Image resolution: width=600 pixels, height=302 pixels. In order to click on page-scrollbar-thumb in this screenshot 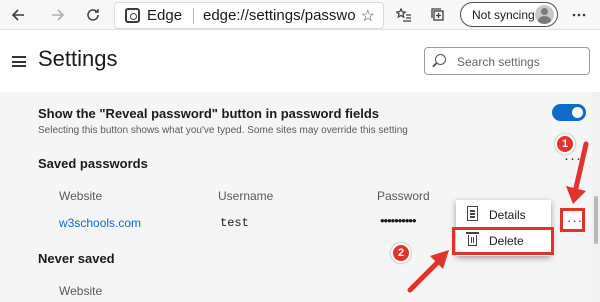, I will do `click(596, 220)`.